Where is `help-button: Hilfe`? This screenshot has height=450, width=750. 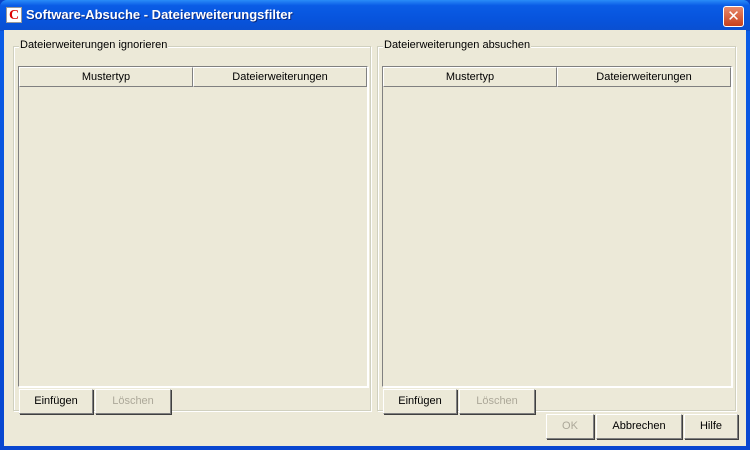
help-button: Hilfe is located at coordinates (711, 426).